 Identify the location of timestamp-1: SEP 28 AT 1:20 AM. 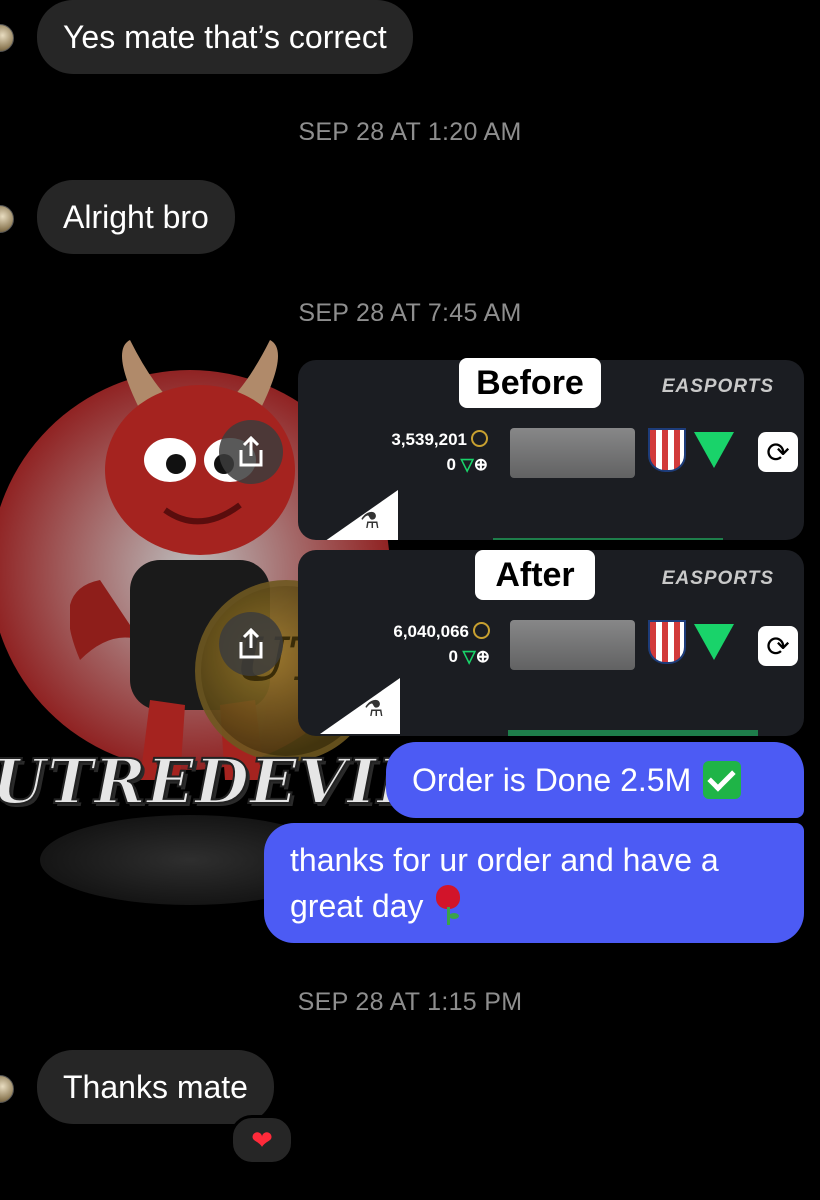
(410, 132).